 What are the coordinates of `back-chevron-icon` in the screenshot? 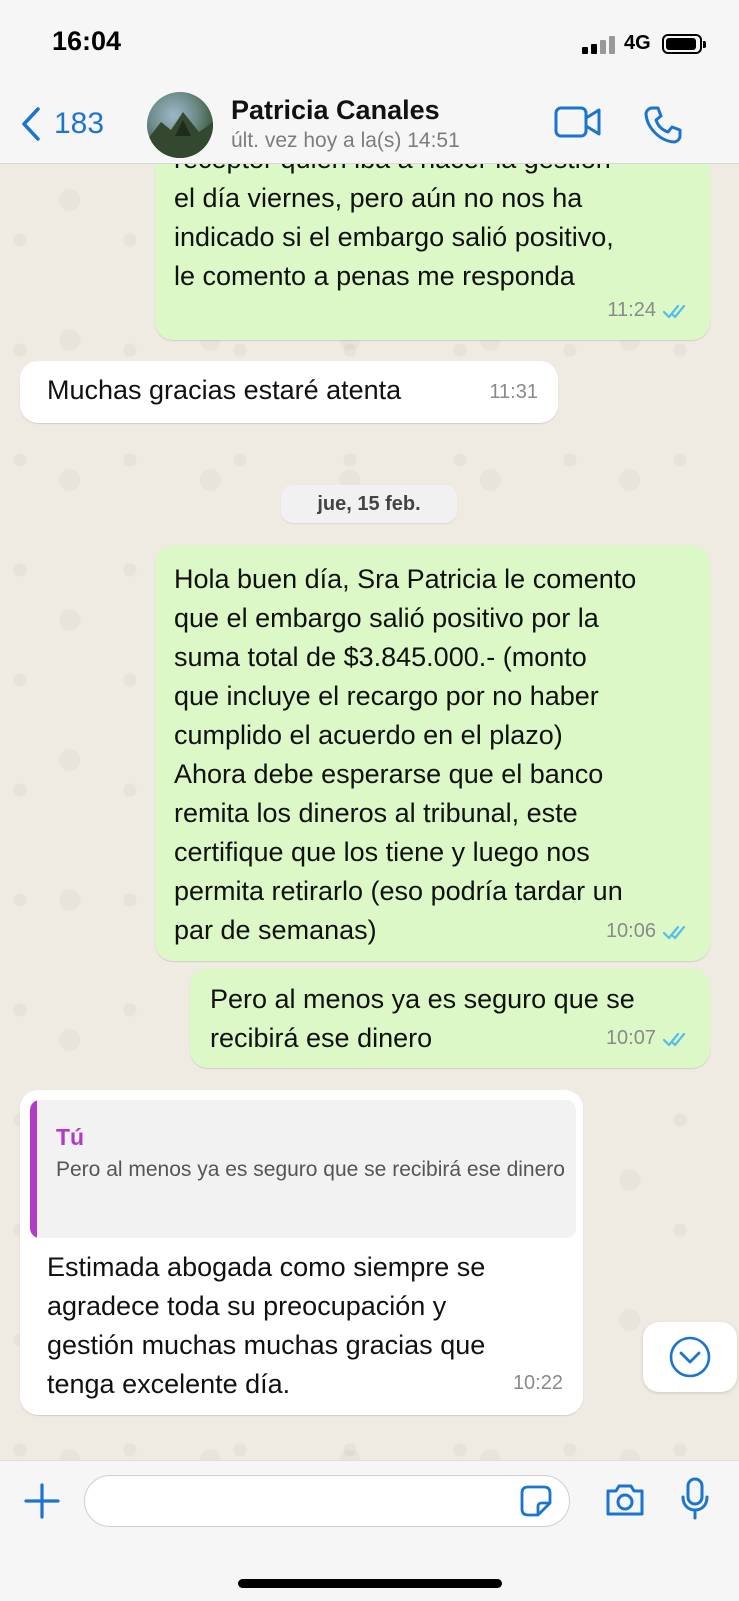 It's located at (31, 124).